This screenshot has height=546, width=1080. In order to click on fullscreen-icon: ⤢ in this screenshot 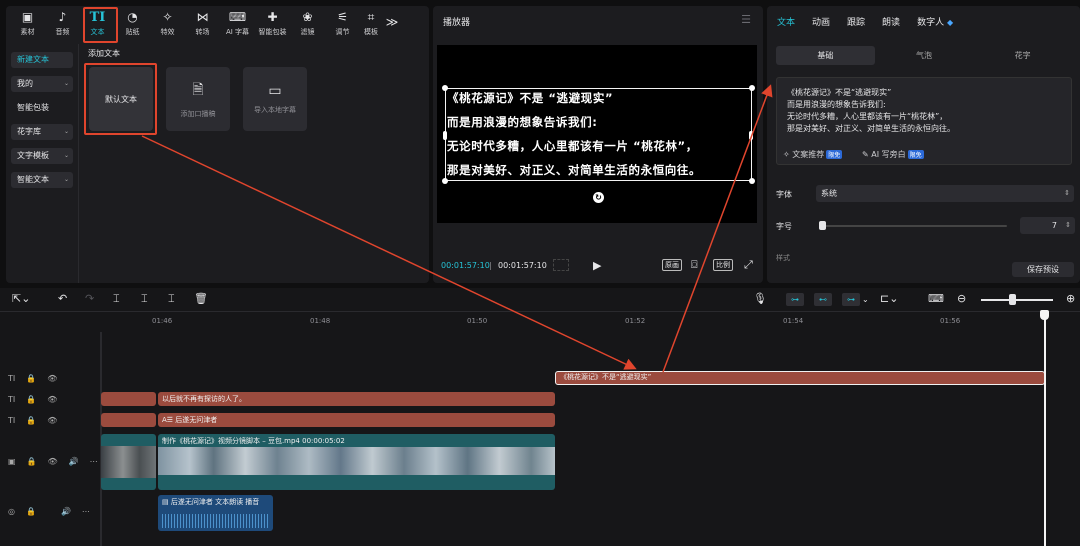, I will do `click(748, 265)`.